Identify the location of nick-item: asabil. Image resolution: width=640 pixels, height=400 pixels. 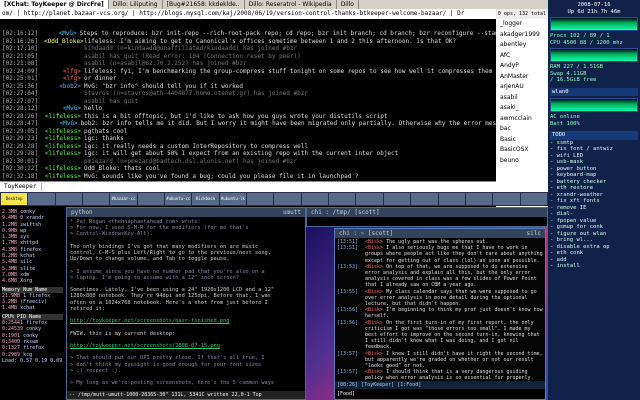
(522, 98).